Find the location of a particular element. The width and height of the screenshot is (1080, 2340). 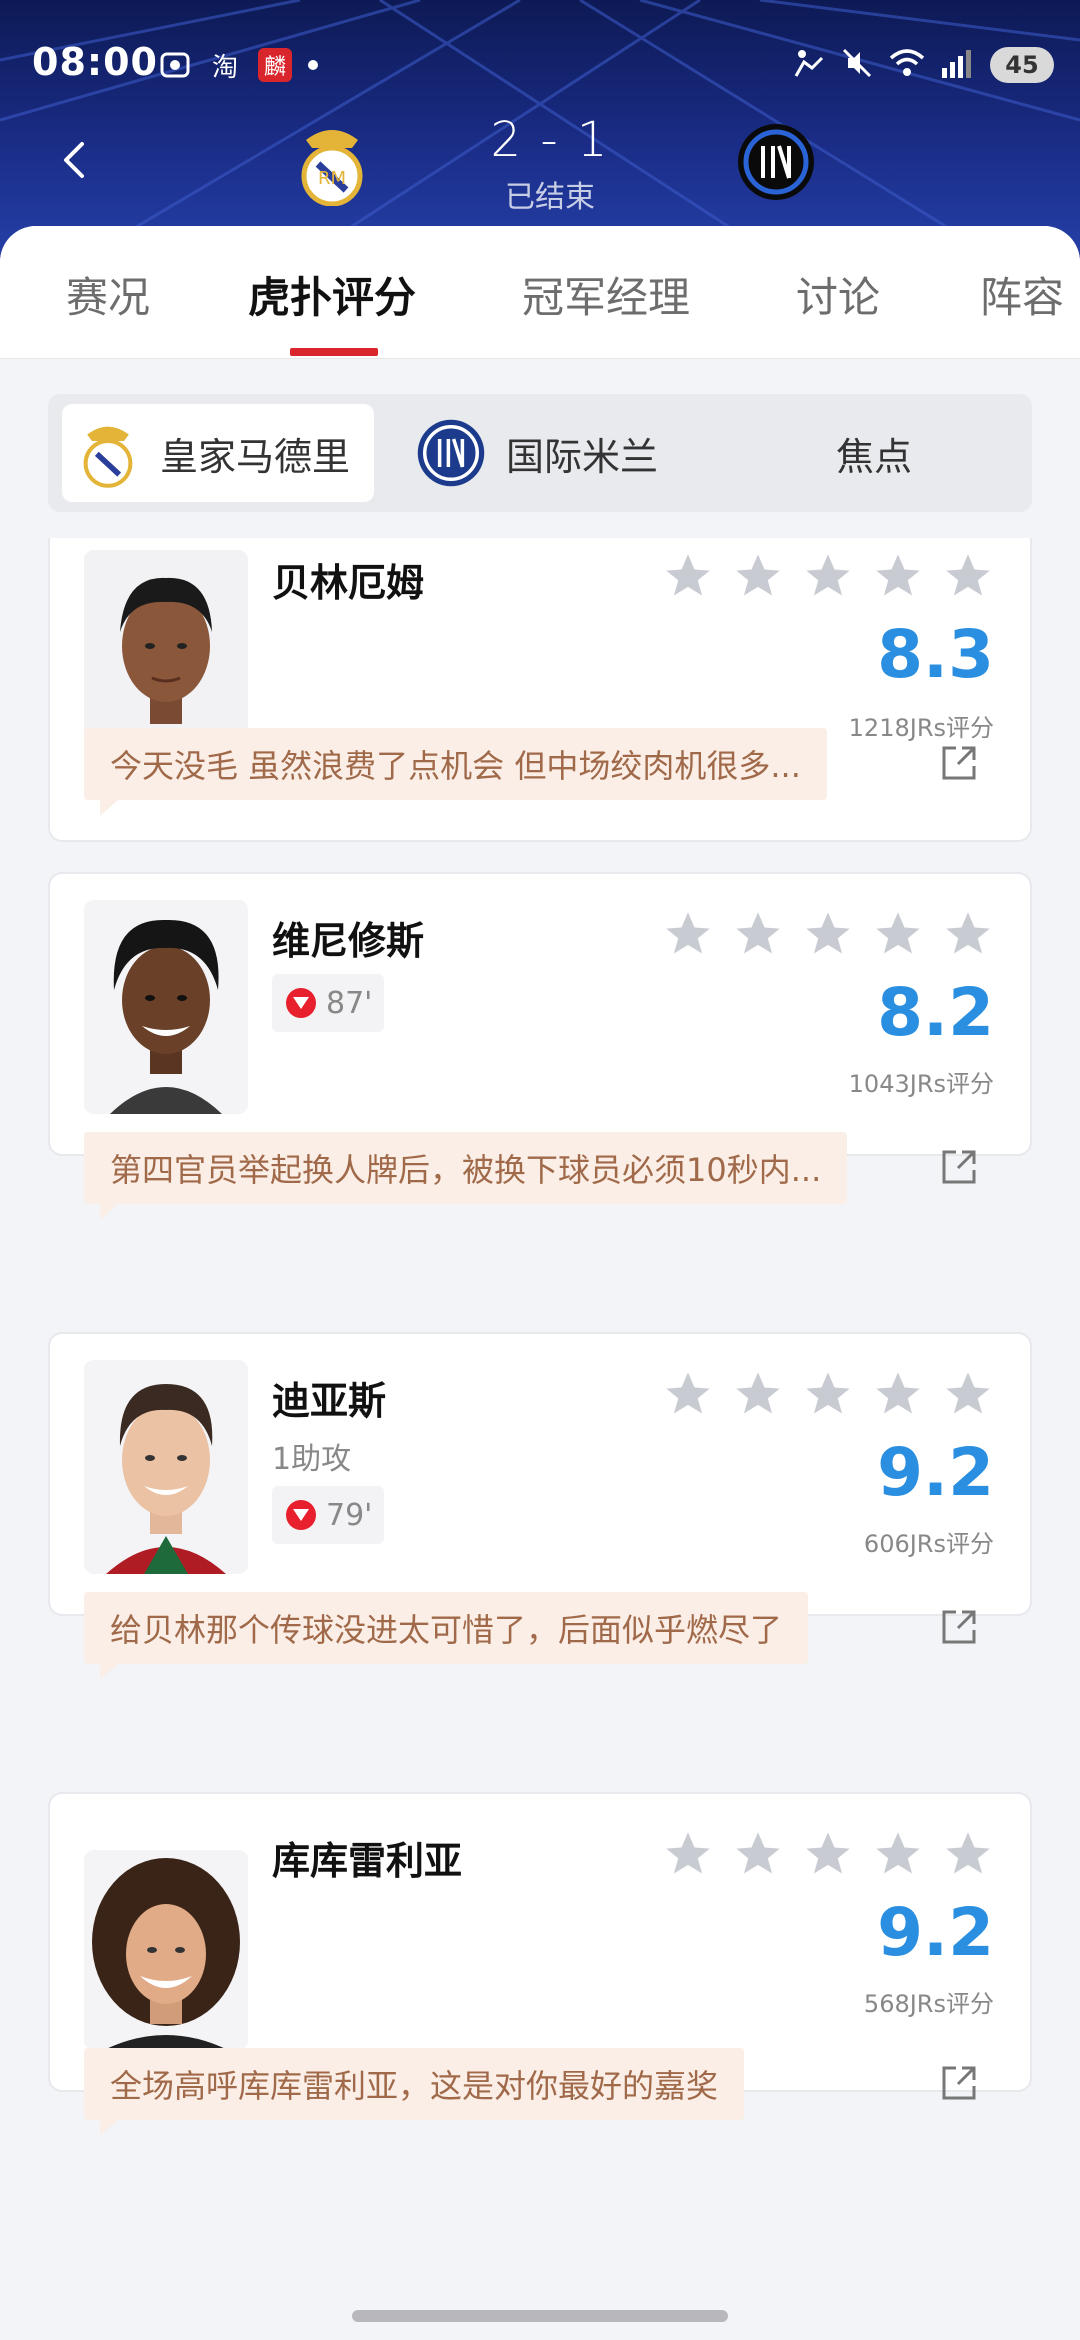

substitution-badge: 79' is located at coordinates (328, 1515).